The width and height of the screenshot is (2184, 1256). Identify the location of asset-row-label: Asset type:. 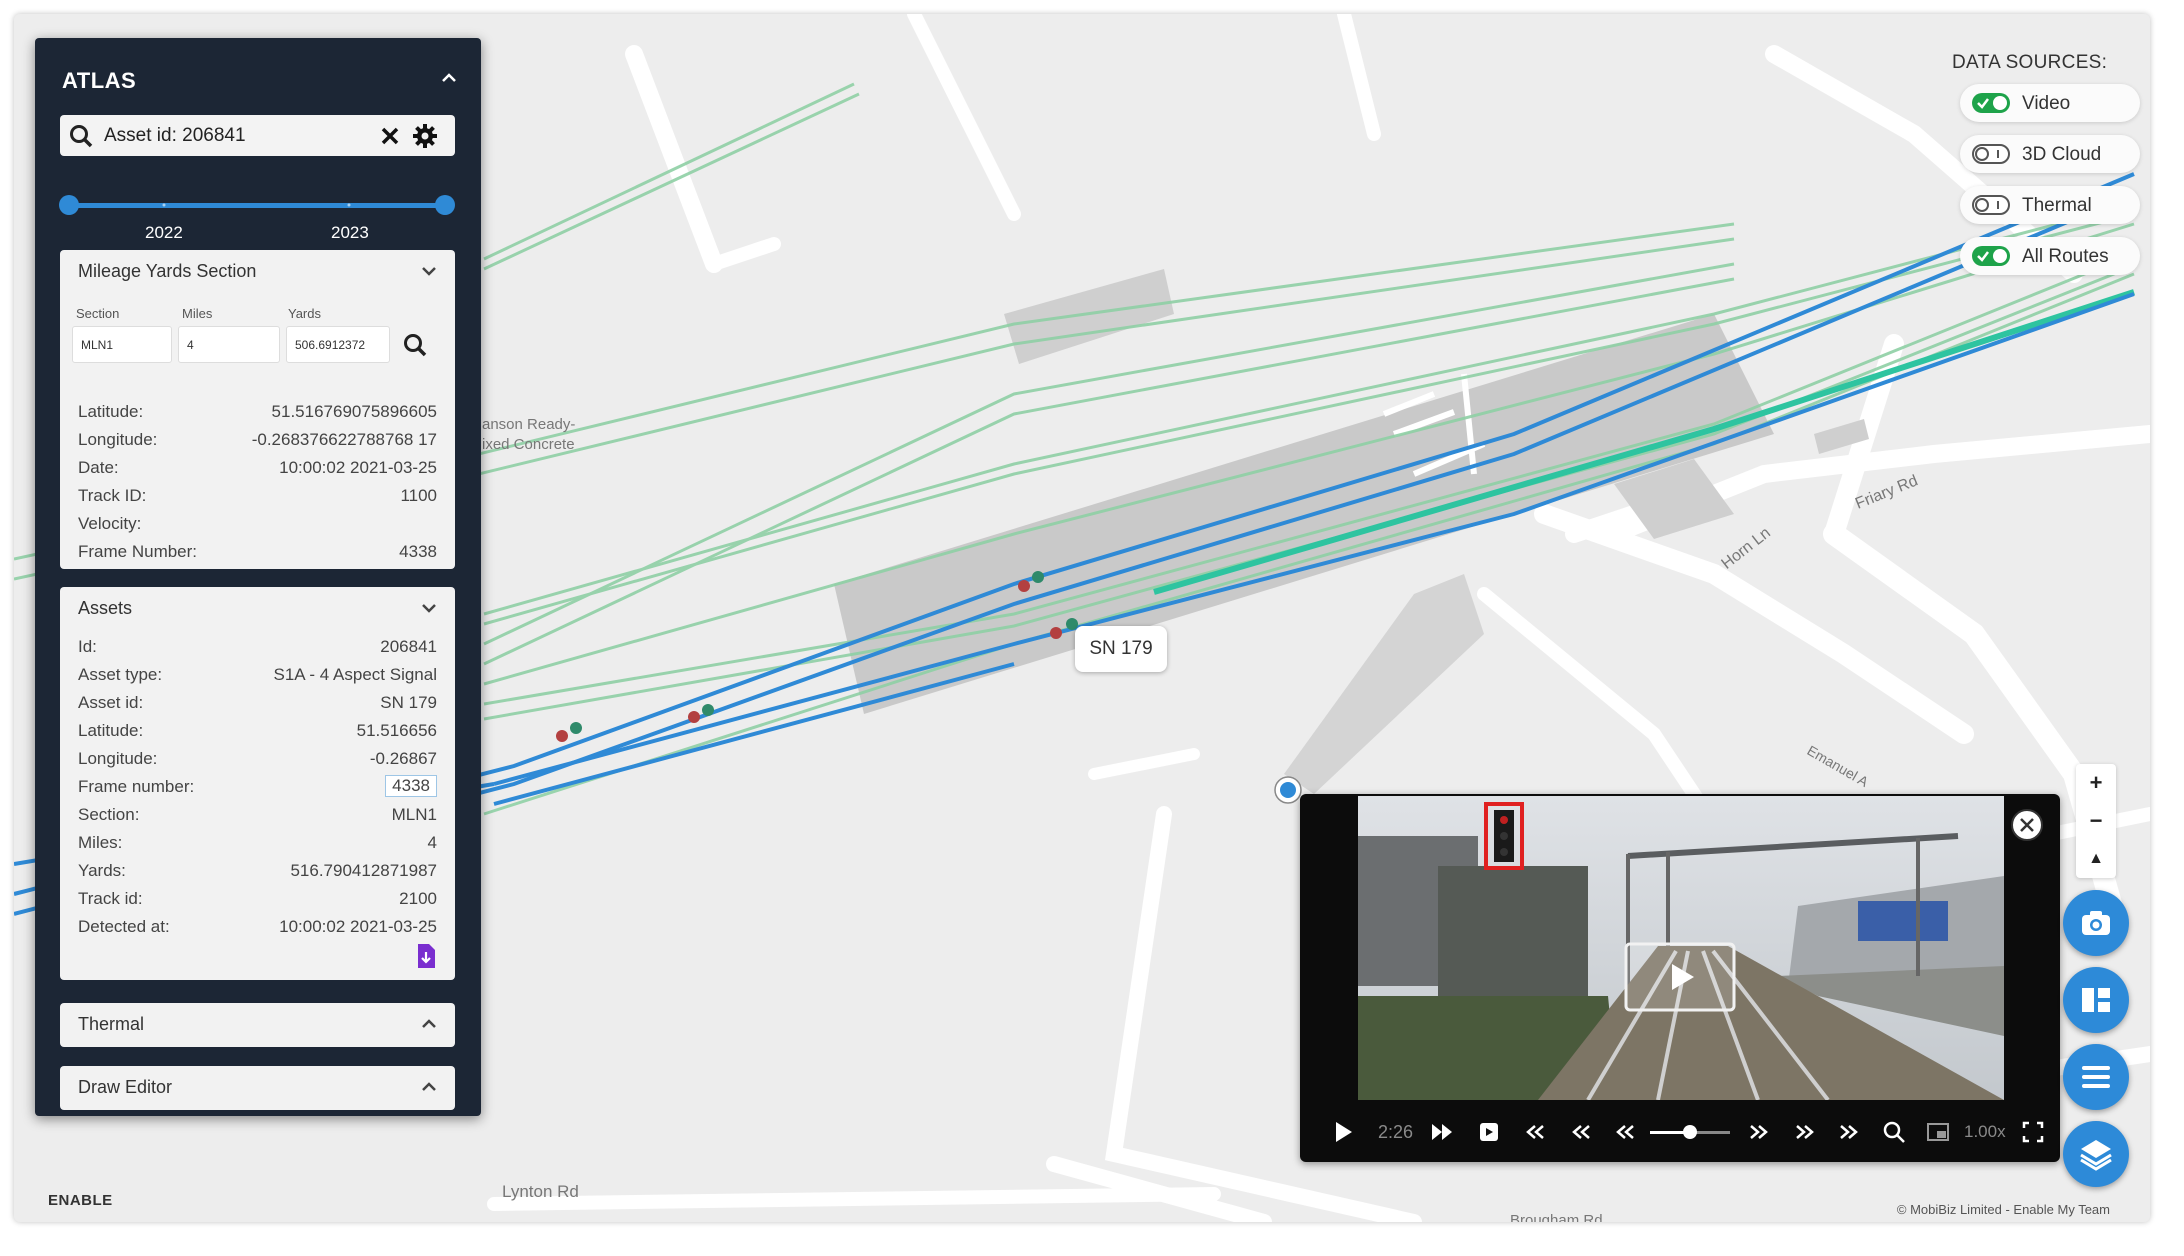
(120, 674).